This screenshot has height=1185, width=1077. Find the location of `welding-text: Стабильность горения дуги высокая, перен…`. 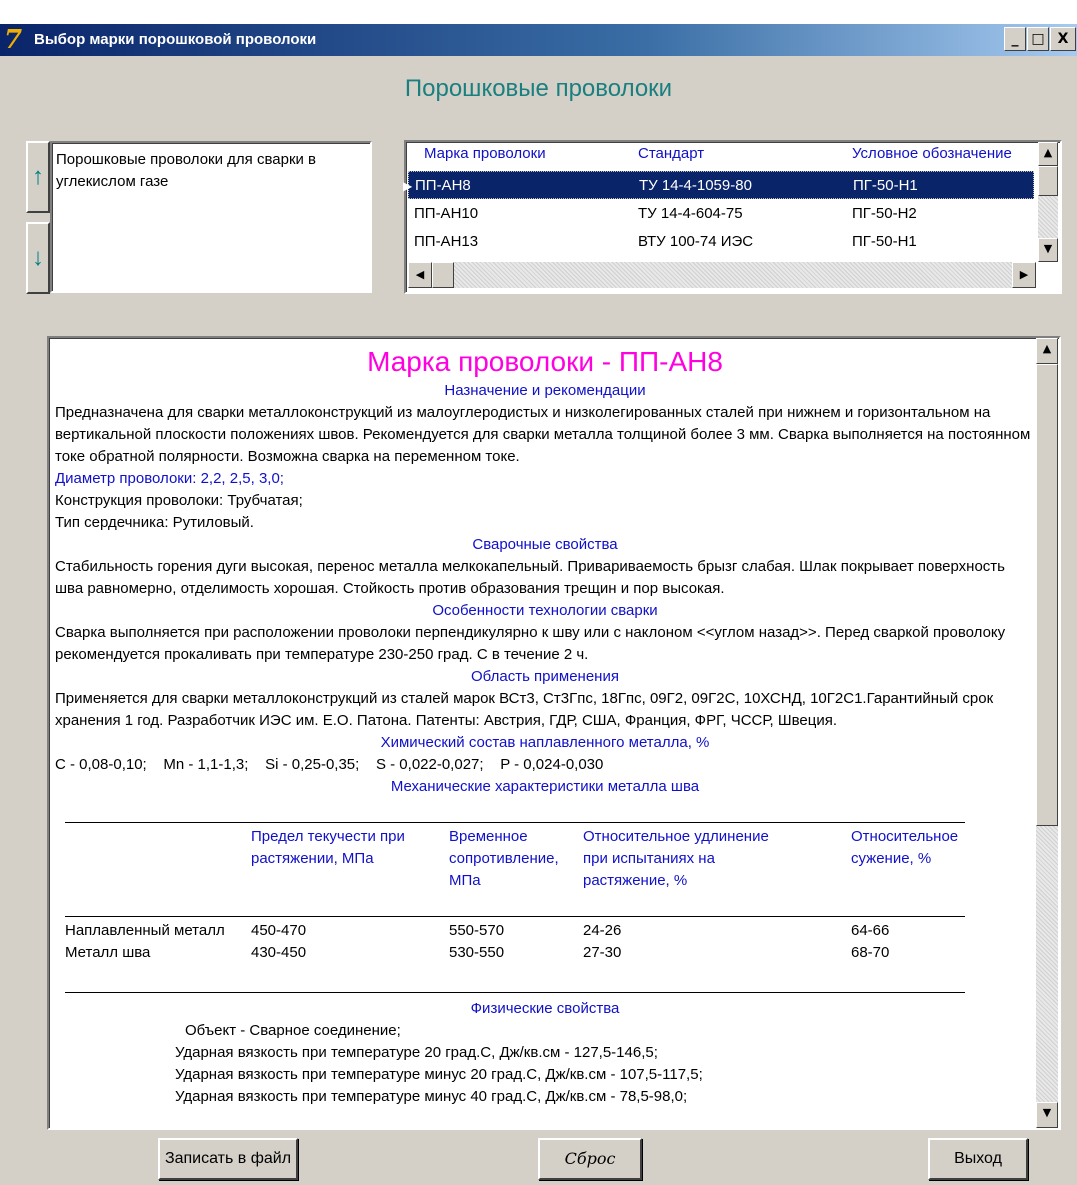

welding-text: Стабильность горения дуги высокая, перен… is located at coordinates (530, 577).